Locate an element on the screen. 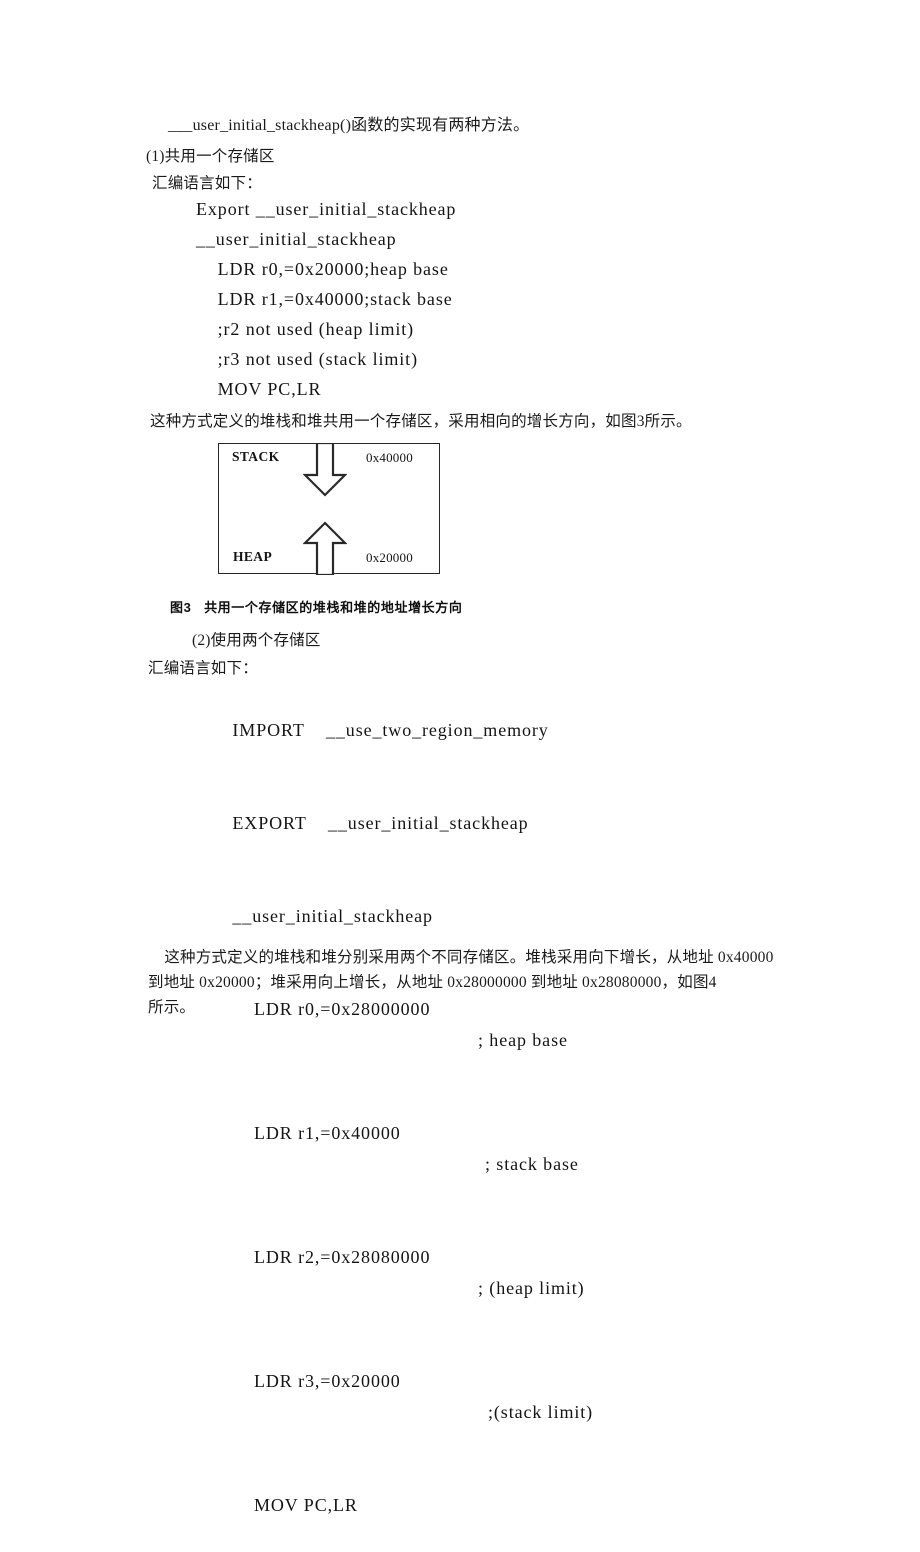 The image size is (920, 1552). heap-address: 0x20000 is located at coordinates (389, 557).